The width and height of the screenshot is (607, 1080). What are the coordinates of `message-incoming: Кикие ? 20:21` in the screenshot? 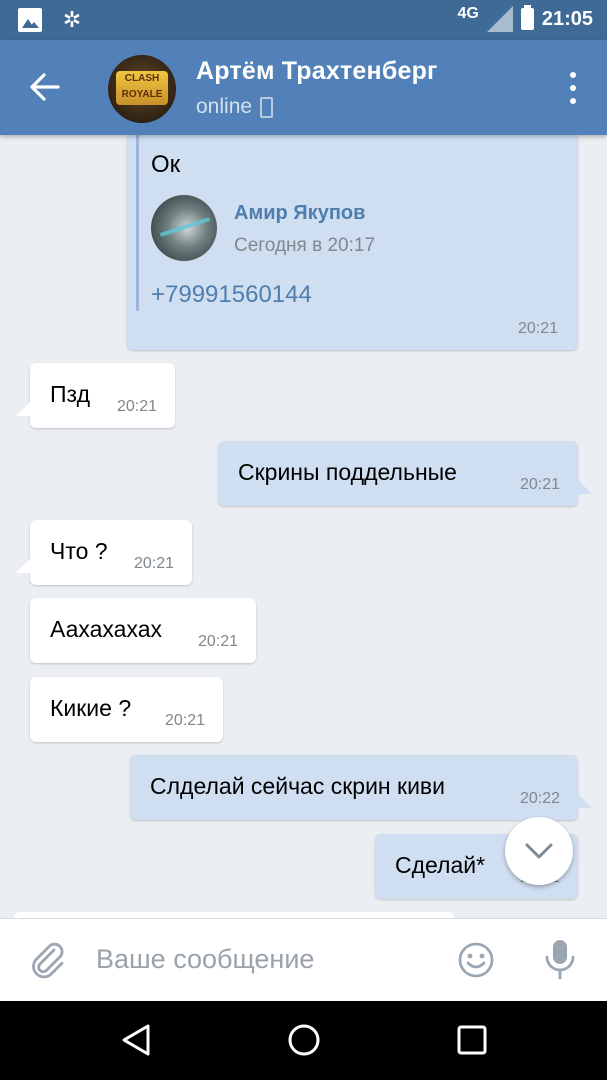 It's located at (126, 709).